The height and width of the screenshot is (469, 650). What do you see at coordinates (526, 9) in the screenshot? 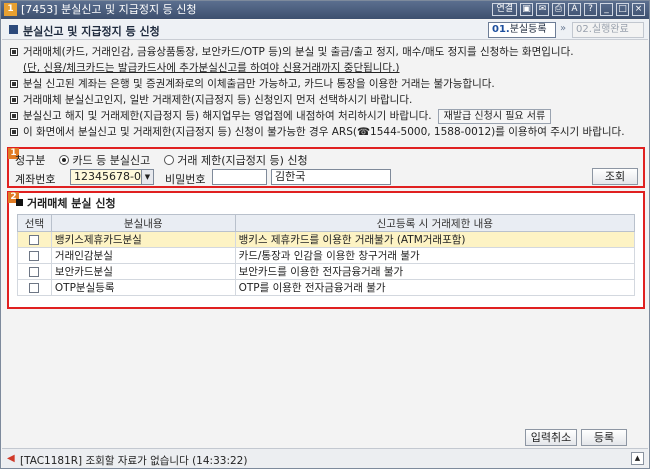
I see `lock-icon: ▣` at bounding box center [526, 9].